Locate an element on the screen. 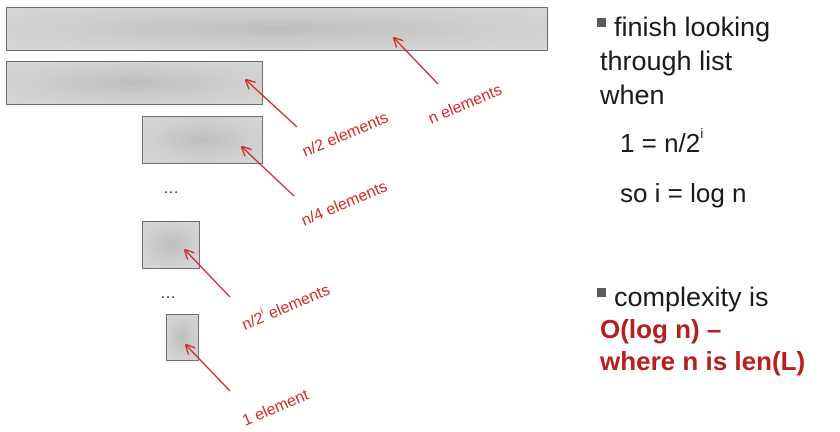 Image resolution: width=840 pixels, height=432 pixels. bullet1-line3: when is located at coordinates (632, 95).